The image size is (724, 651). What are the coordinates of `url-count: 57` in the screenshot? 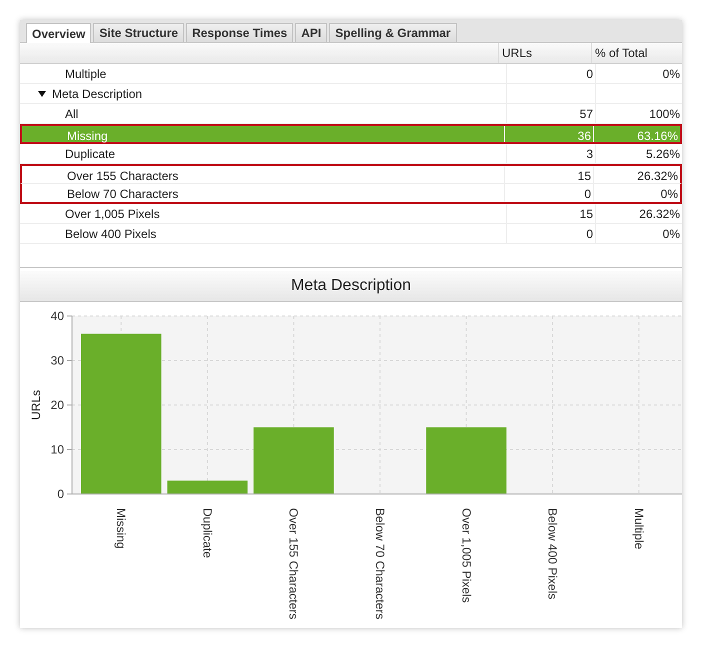 It's located at (586, 114).